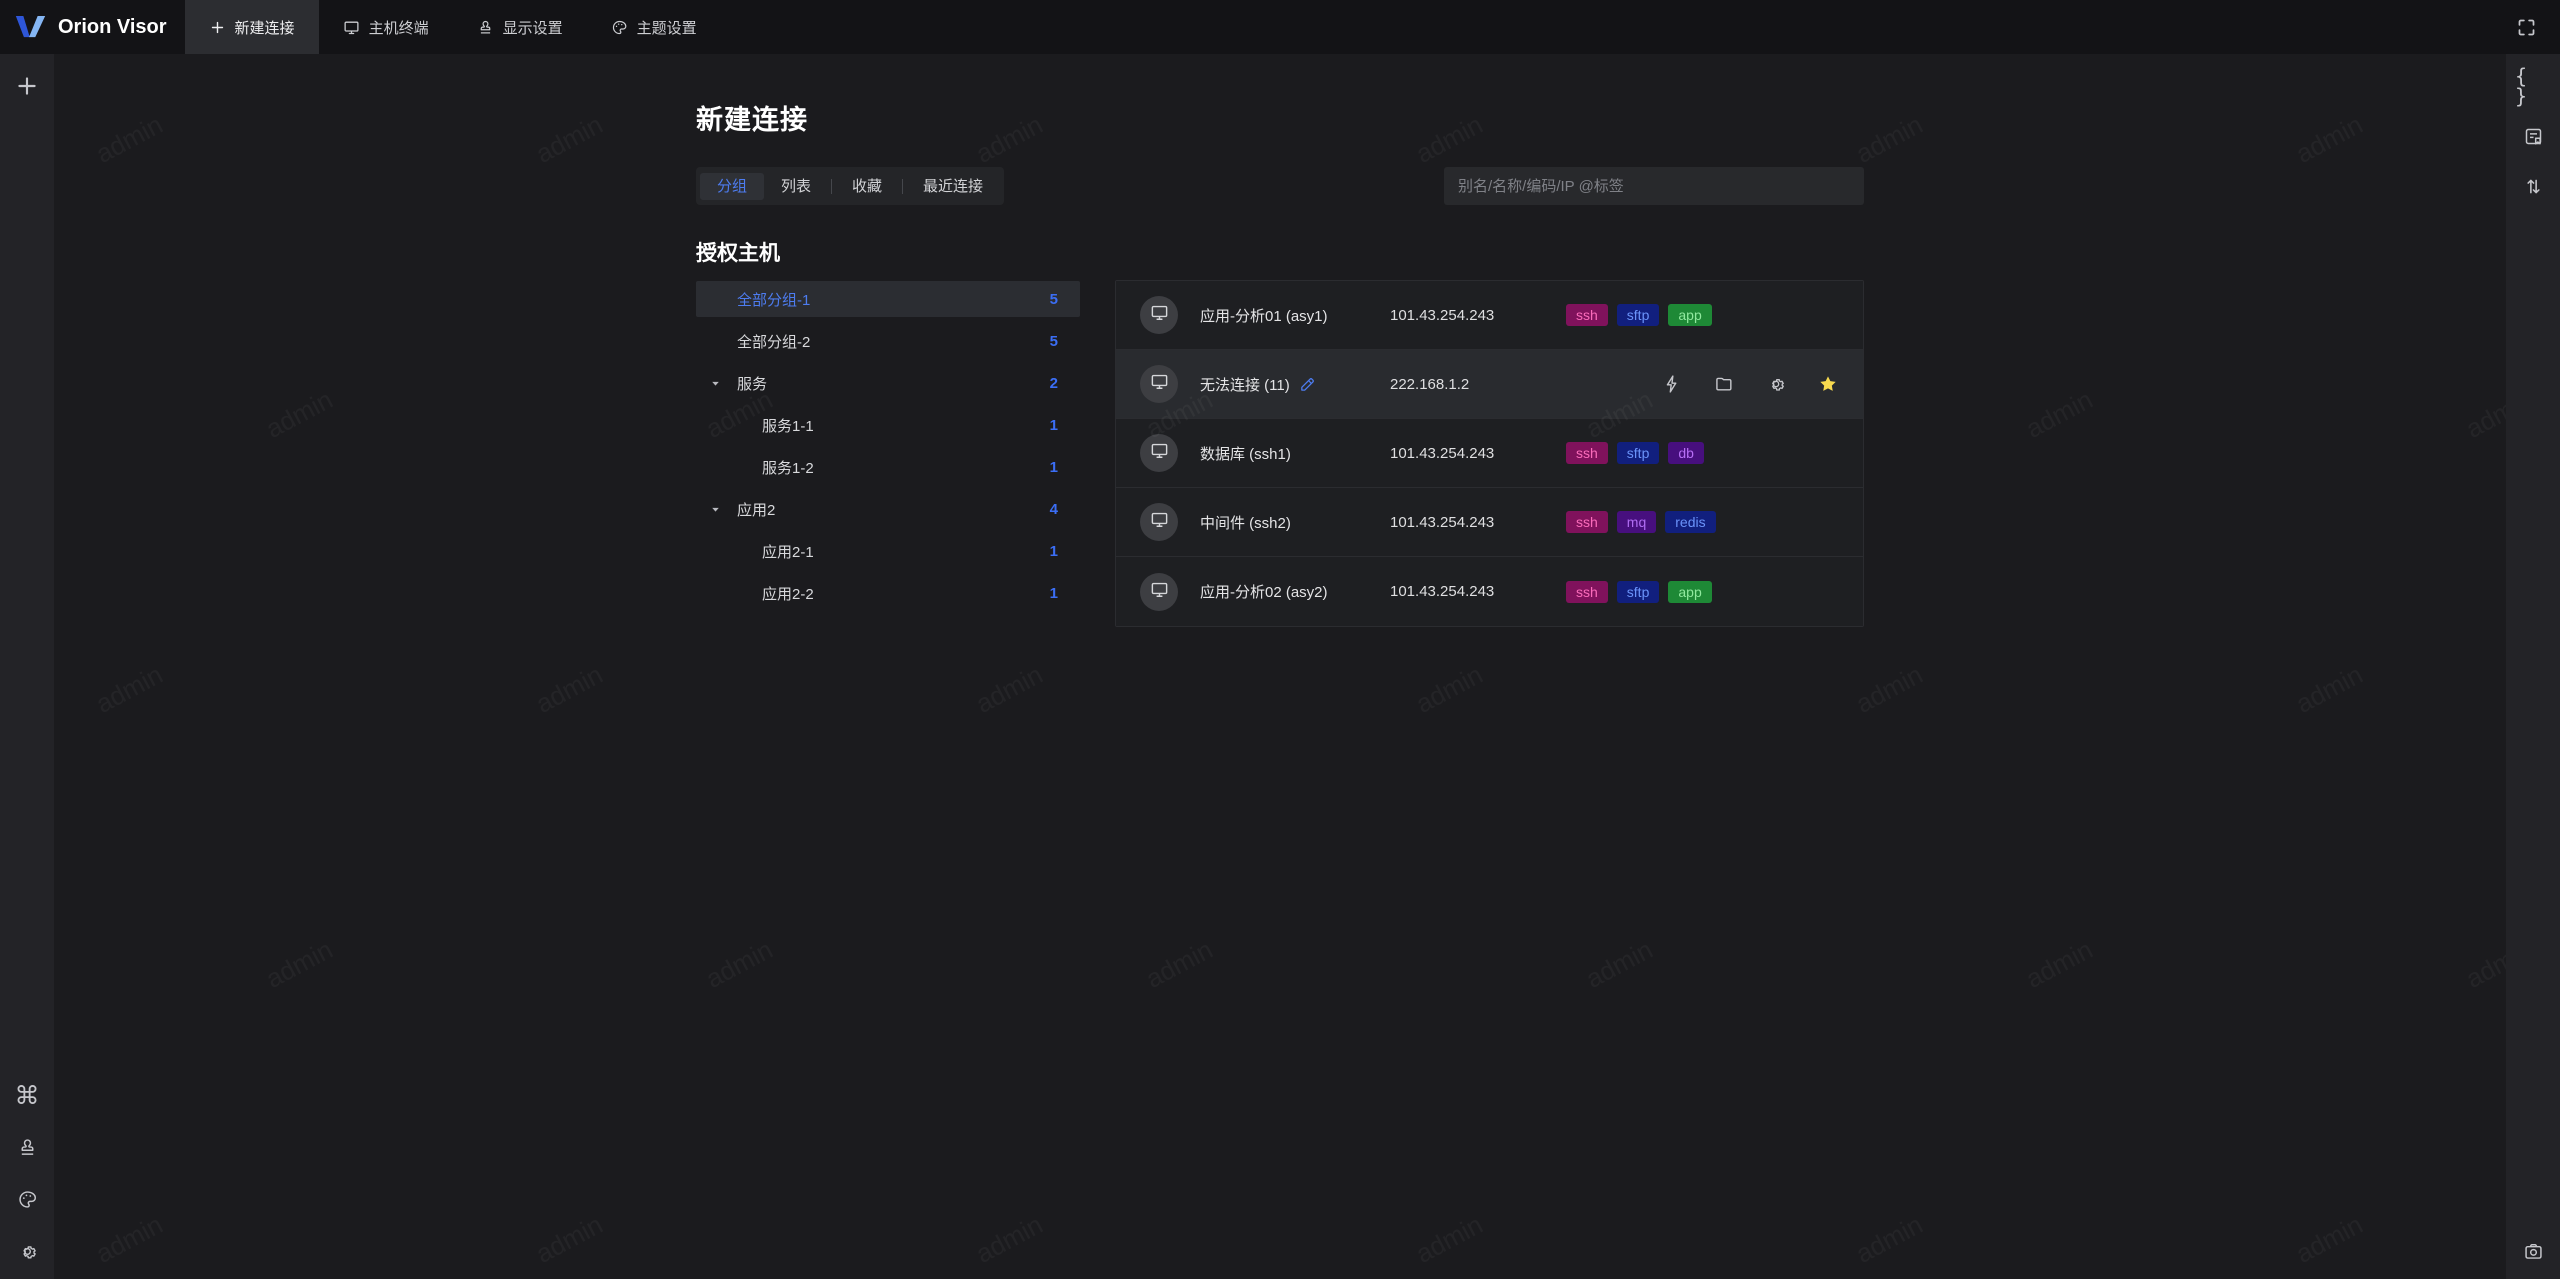  Describe the element at coordinates (2533, 136) in the screenshot. I see `doc-bookmark-icon` at that location.